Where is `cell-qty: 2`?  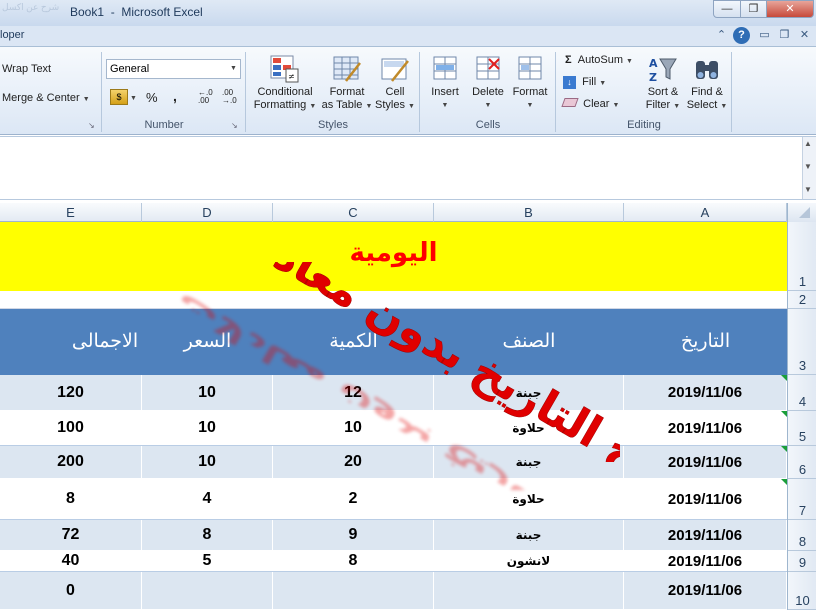 cell-qty: 2 is located at coordinates (353, 499).